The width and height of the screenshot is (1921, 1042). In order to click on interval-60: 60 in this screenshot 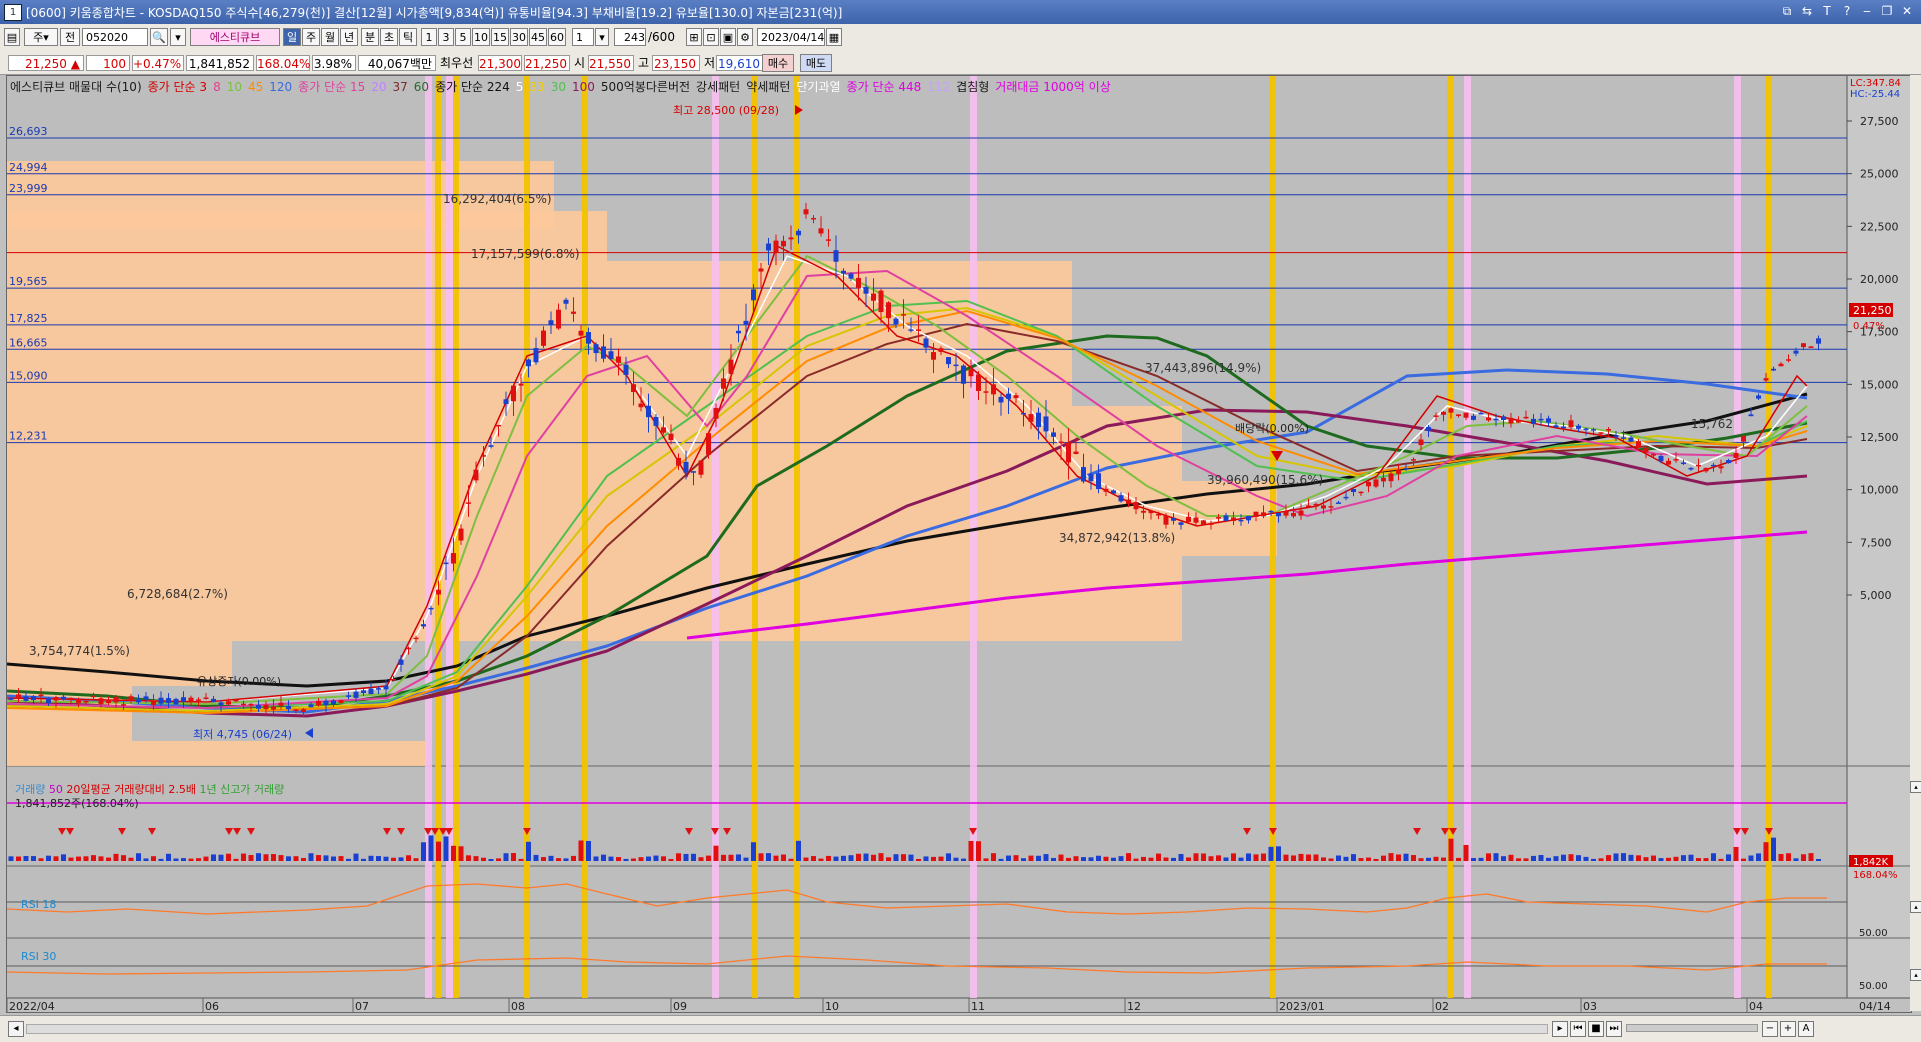, I will do `click(557, 37)`.